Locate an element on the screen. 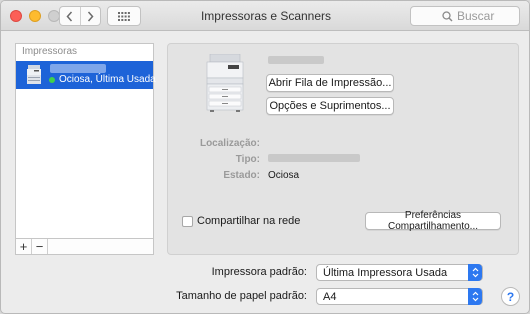 This screenshot has height=314, width=530. default-printer-label: Impressora padrão: is located at coordinates (259, 272).